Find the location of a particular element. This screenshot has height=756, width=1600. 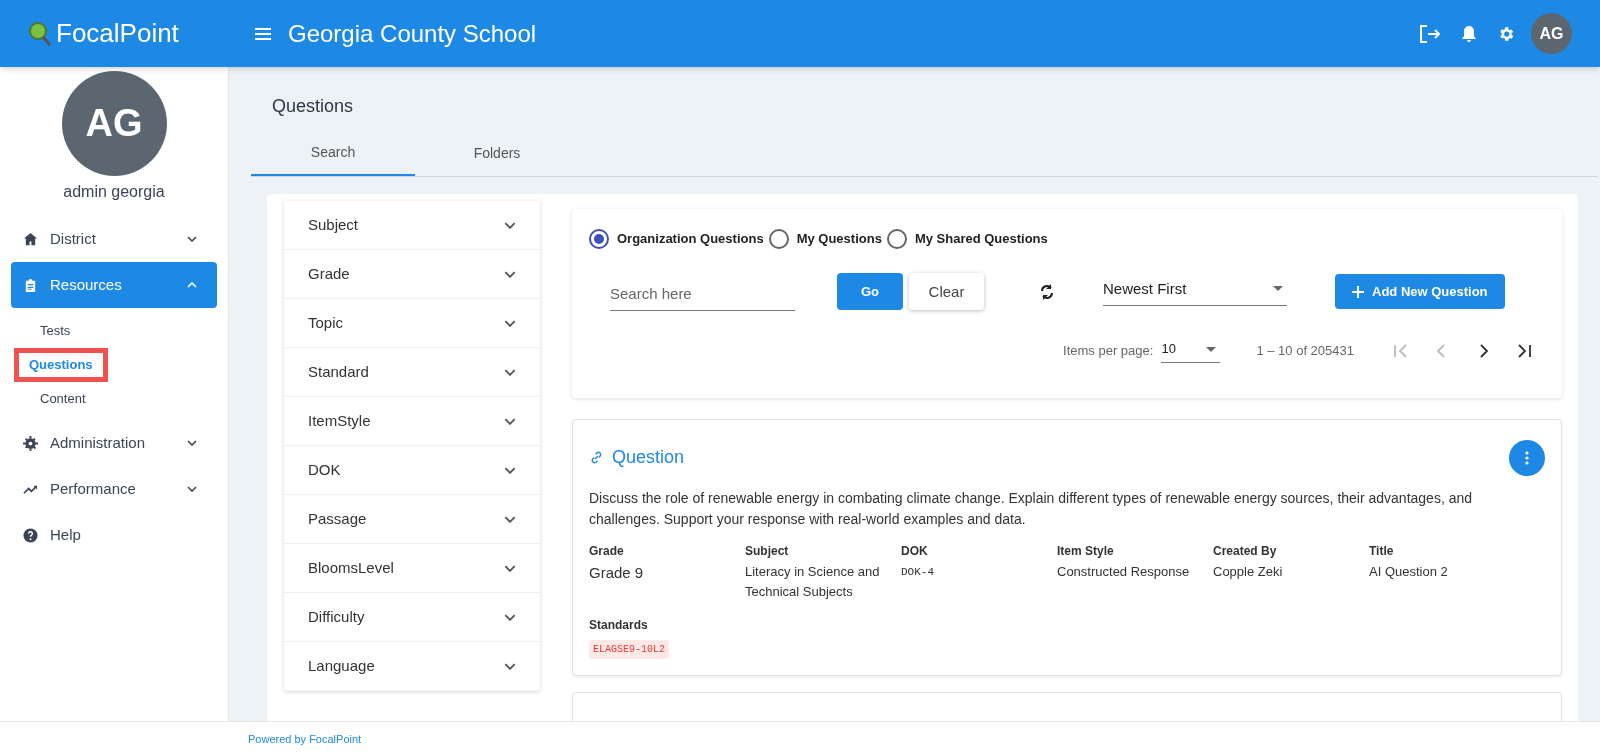

refresh-icon is located at coordinates (1047, 291).